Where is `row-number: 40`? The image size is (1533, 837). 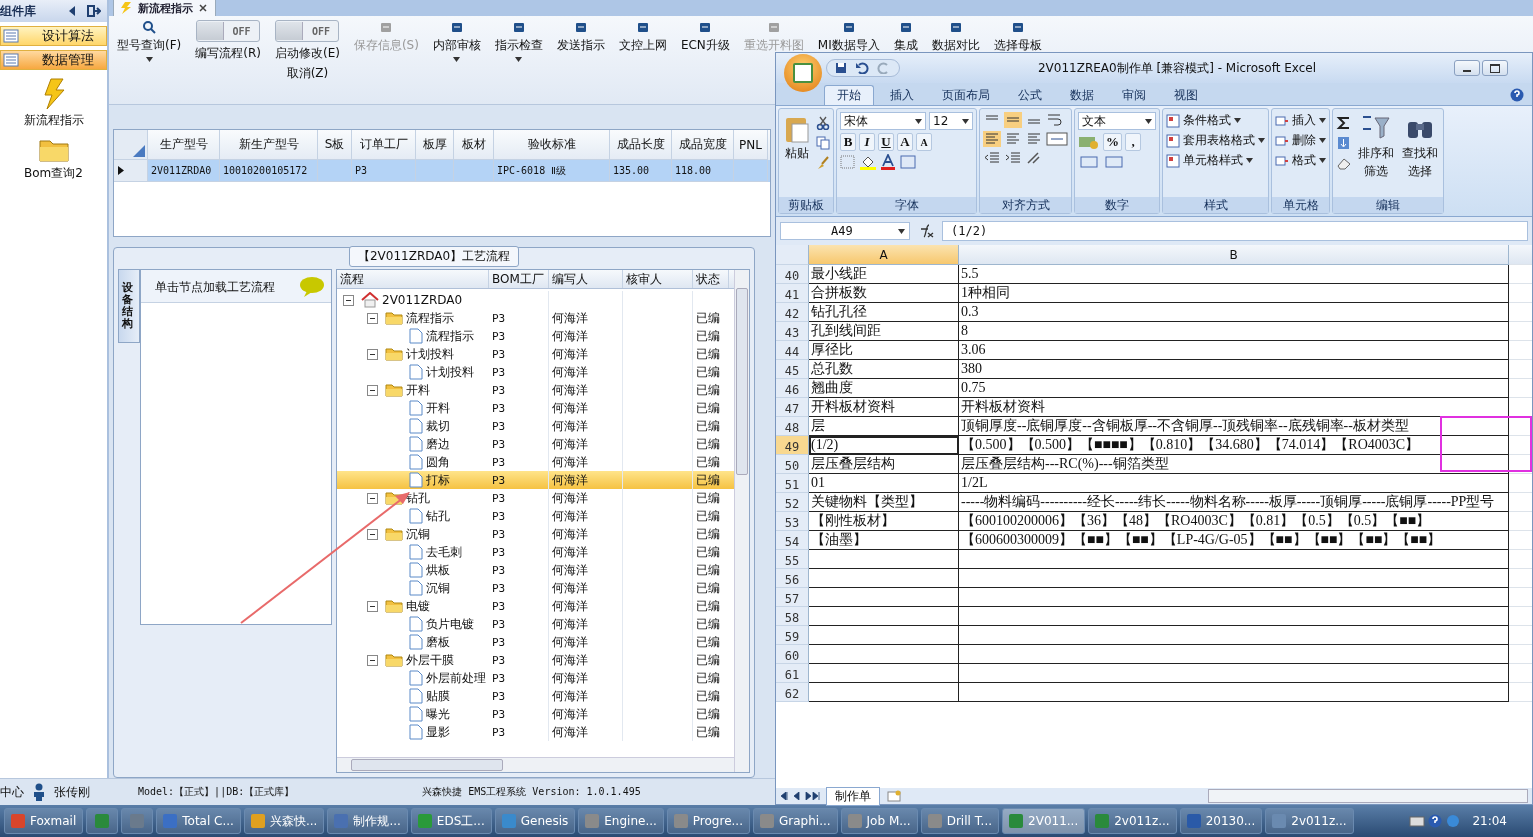 row-number: 40 is located at coordinates (792, 274).